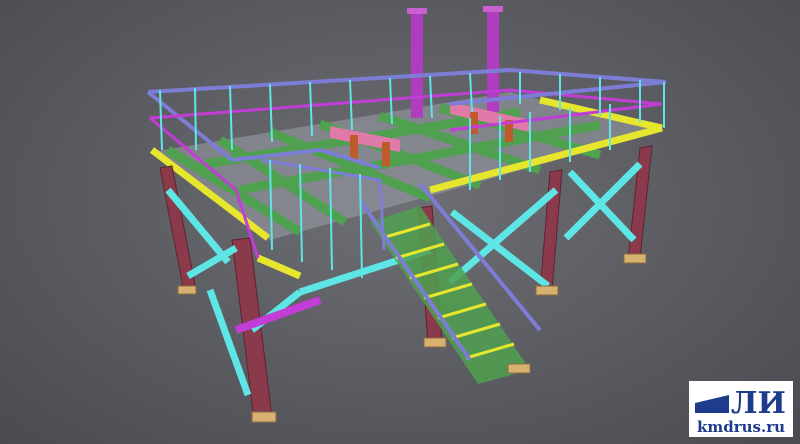  I want to click on site-logo: ЛИ kmdrus.ru, so click(741, 409).